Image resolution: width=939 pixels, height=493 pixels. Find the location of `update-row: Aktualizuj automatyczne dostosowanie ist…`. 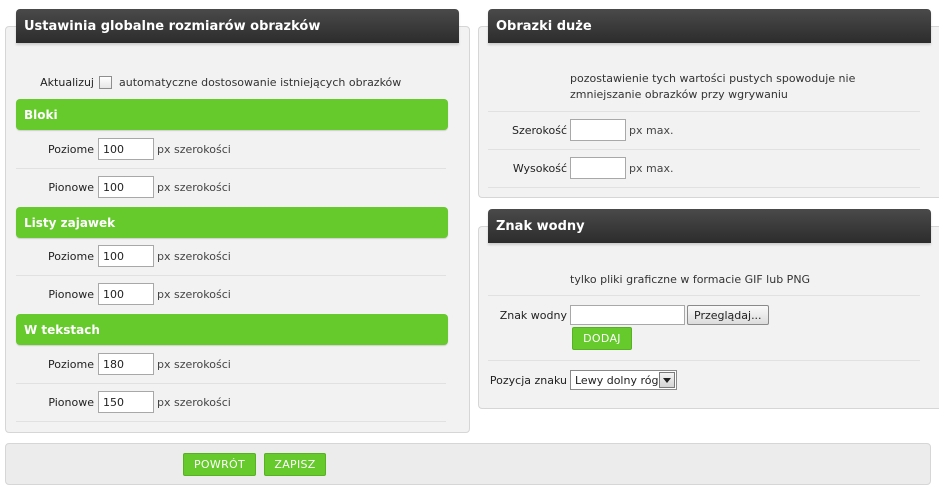

update-row: Aktualizuj automatyczne dostosowanie ist… is located at coordinates (236, 82).